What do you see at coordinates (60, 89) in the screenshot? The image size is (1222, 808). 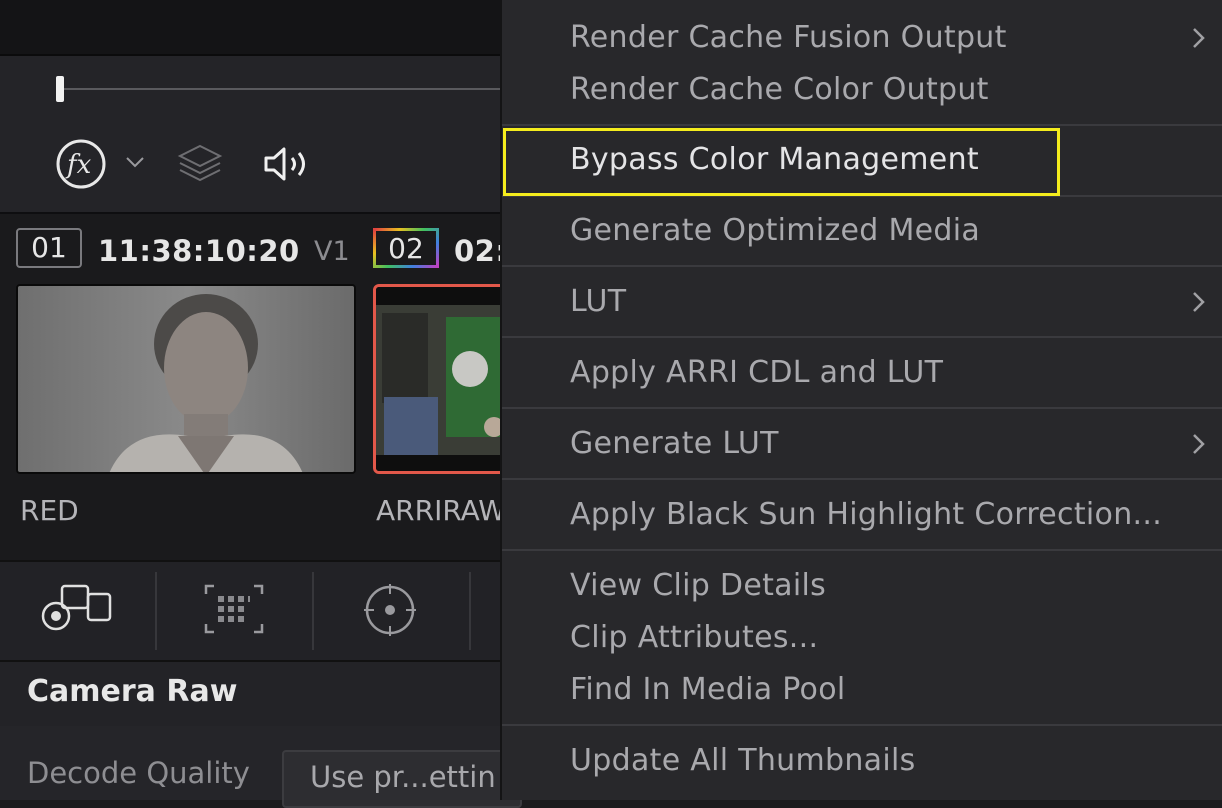 I see `playhead-handle` at bounding box center [60, 89].